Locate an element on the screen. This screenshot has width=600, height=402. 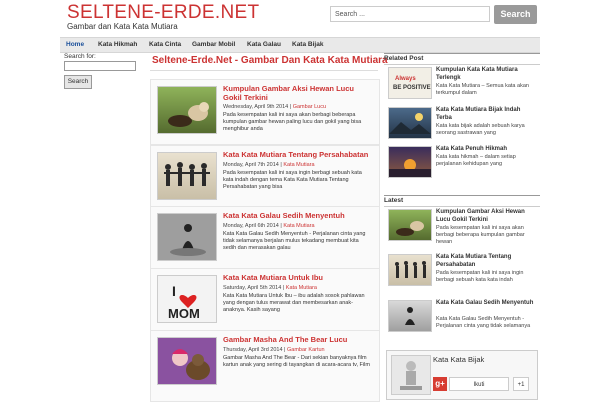
related-post-heading: Related Post is located at coordinates (462, 59).